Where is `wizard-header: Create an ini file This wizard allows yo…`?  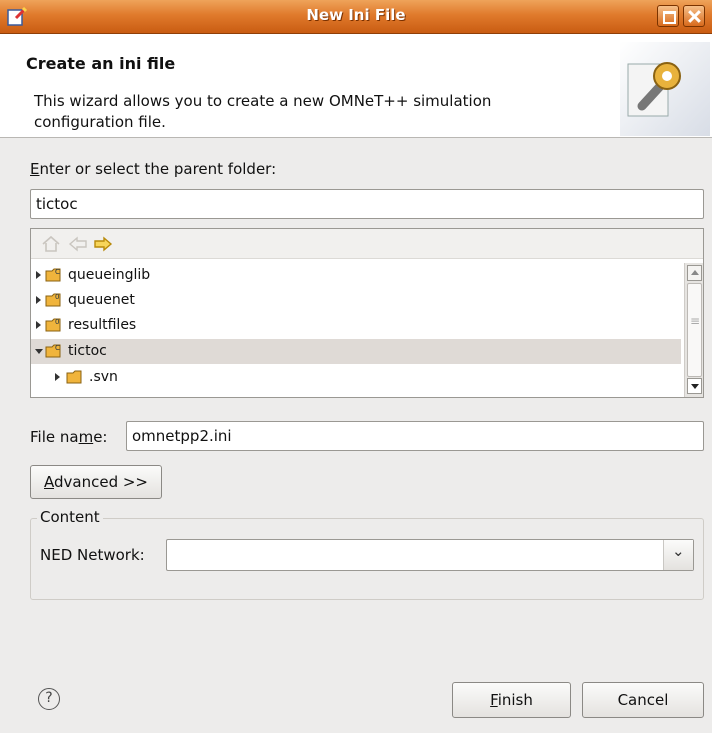 wizard-header: Create an ini file This wizard allows yo… is located at coordinates (356, 86).